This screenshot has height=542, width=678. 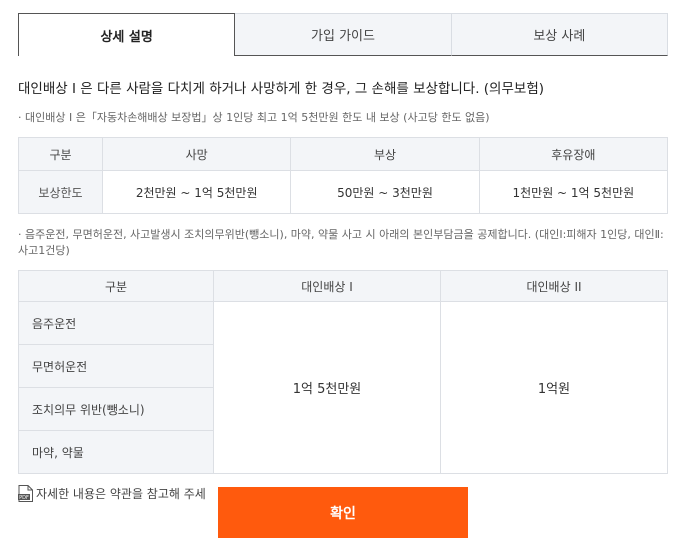 What do you see at coordinates (25, 493) in the screenshot?
I see `pdf-icon: PDF` at bounding box center [25, 493].